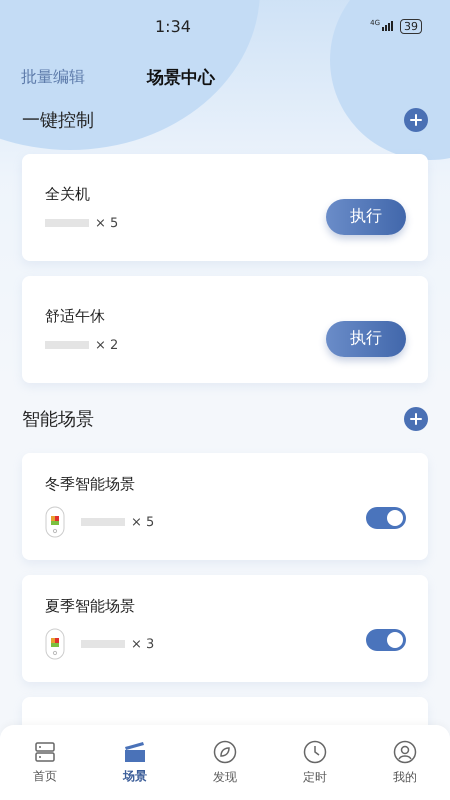 The height and width of the screenshot is (800, 450). What do you see at coordinates (173, 26) in the screenshot?
I see `status-time: 1:34` at bounding box center [173, 26].